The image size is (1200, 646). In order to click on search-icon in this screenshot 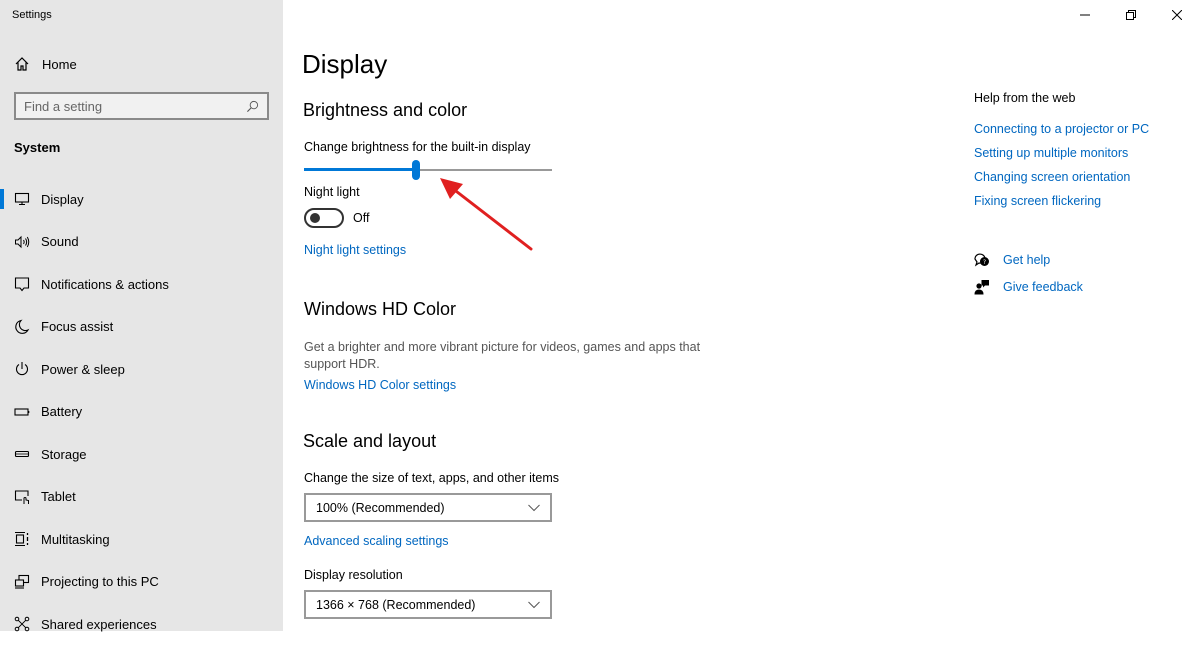, I will do `click(252, 106)`.